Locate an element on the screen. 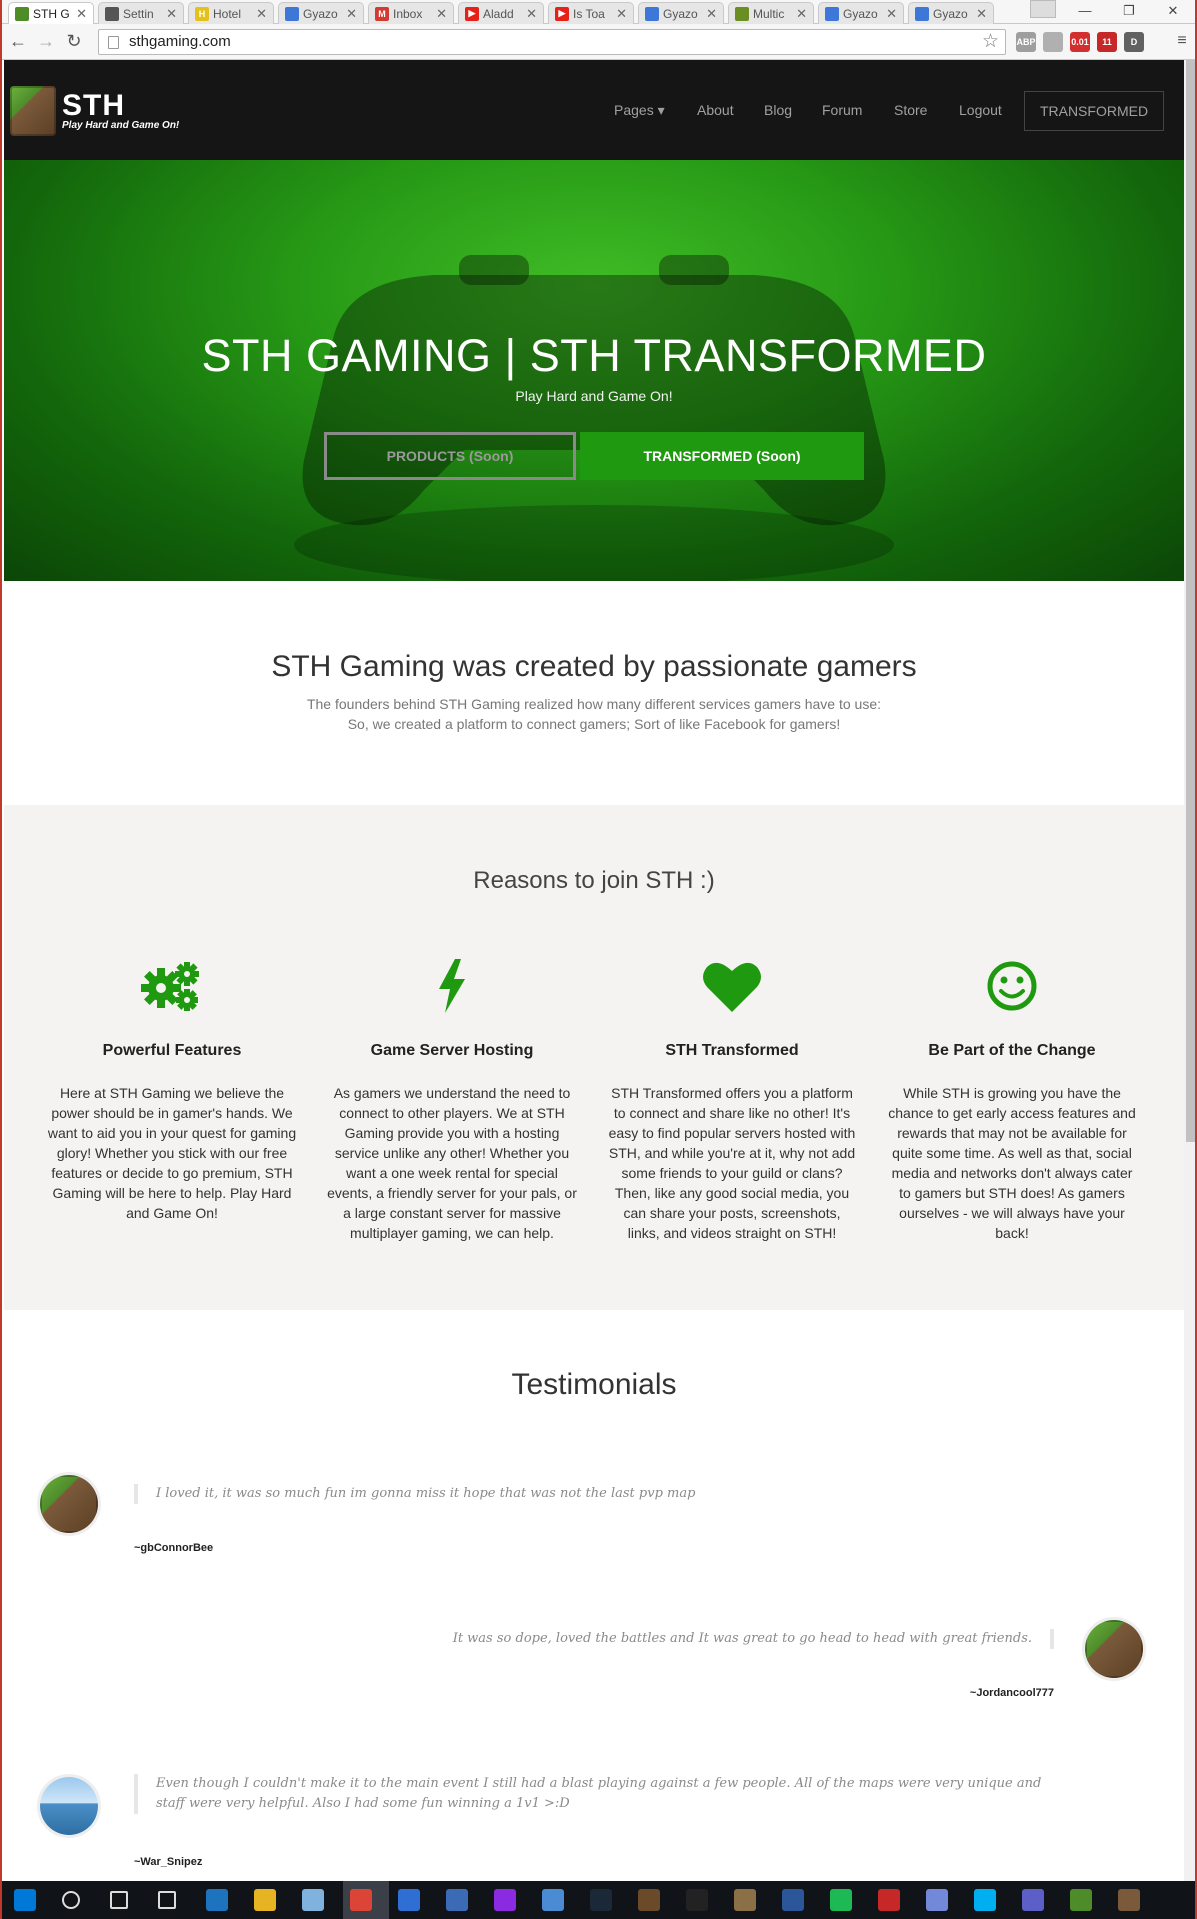 The height and width of the screenshot is (1919, 1197). transformed-button: TRANSFORMED (Soon) is located at coordinates (722, 456).